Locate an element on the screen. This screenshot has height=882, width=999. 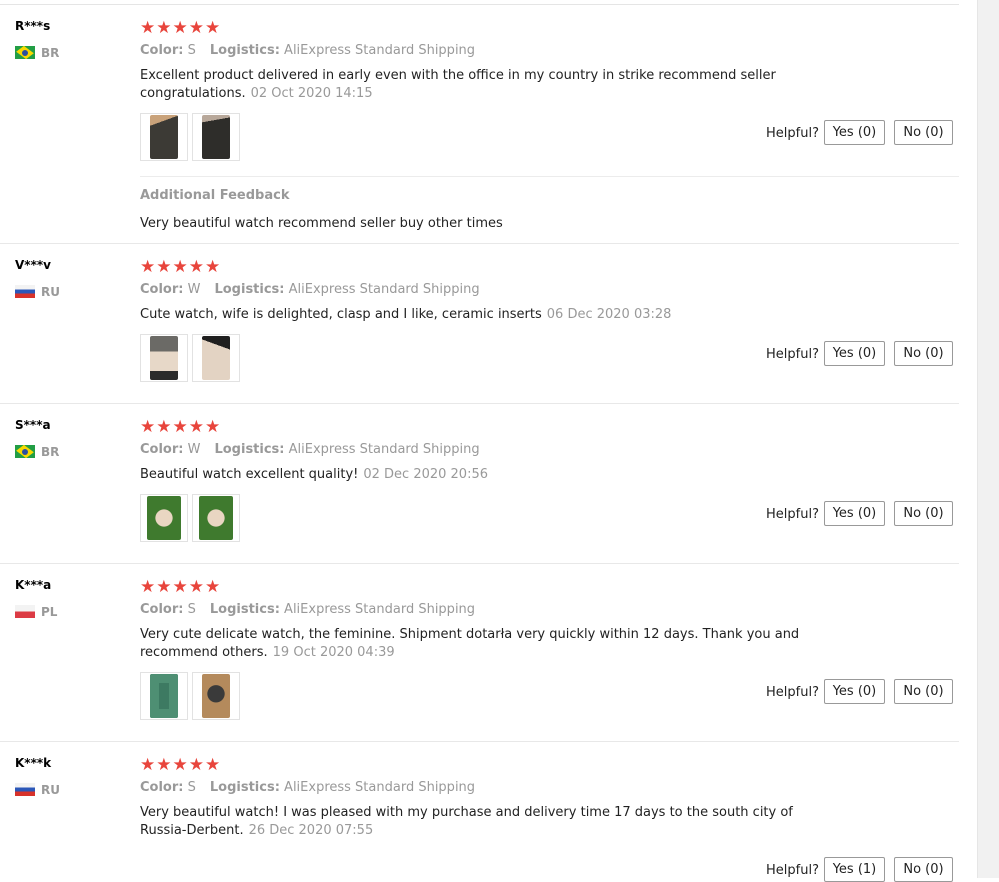
review-date: 06 Dec 2020 03:28 is located at coordinates (609, 314).